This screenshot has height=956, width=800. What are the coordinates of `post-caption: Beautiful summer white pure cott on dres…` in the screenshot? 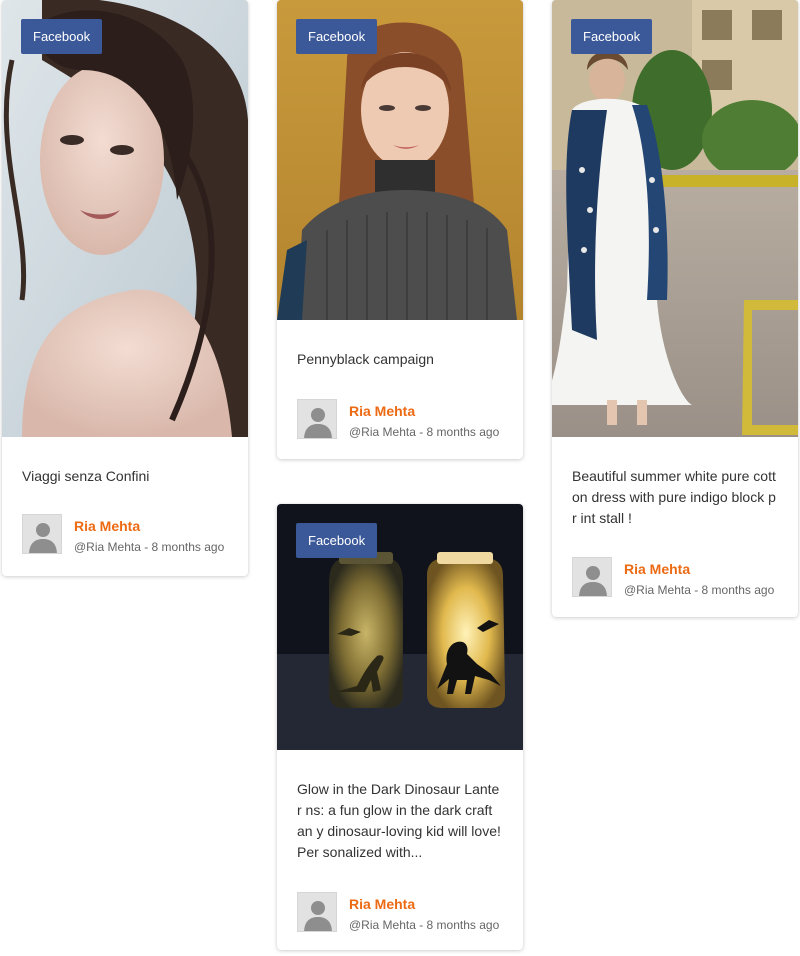 It's located at (674, 497).